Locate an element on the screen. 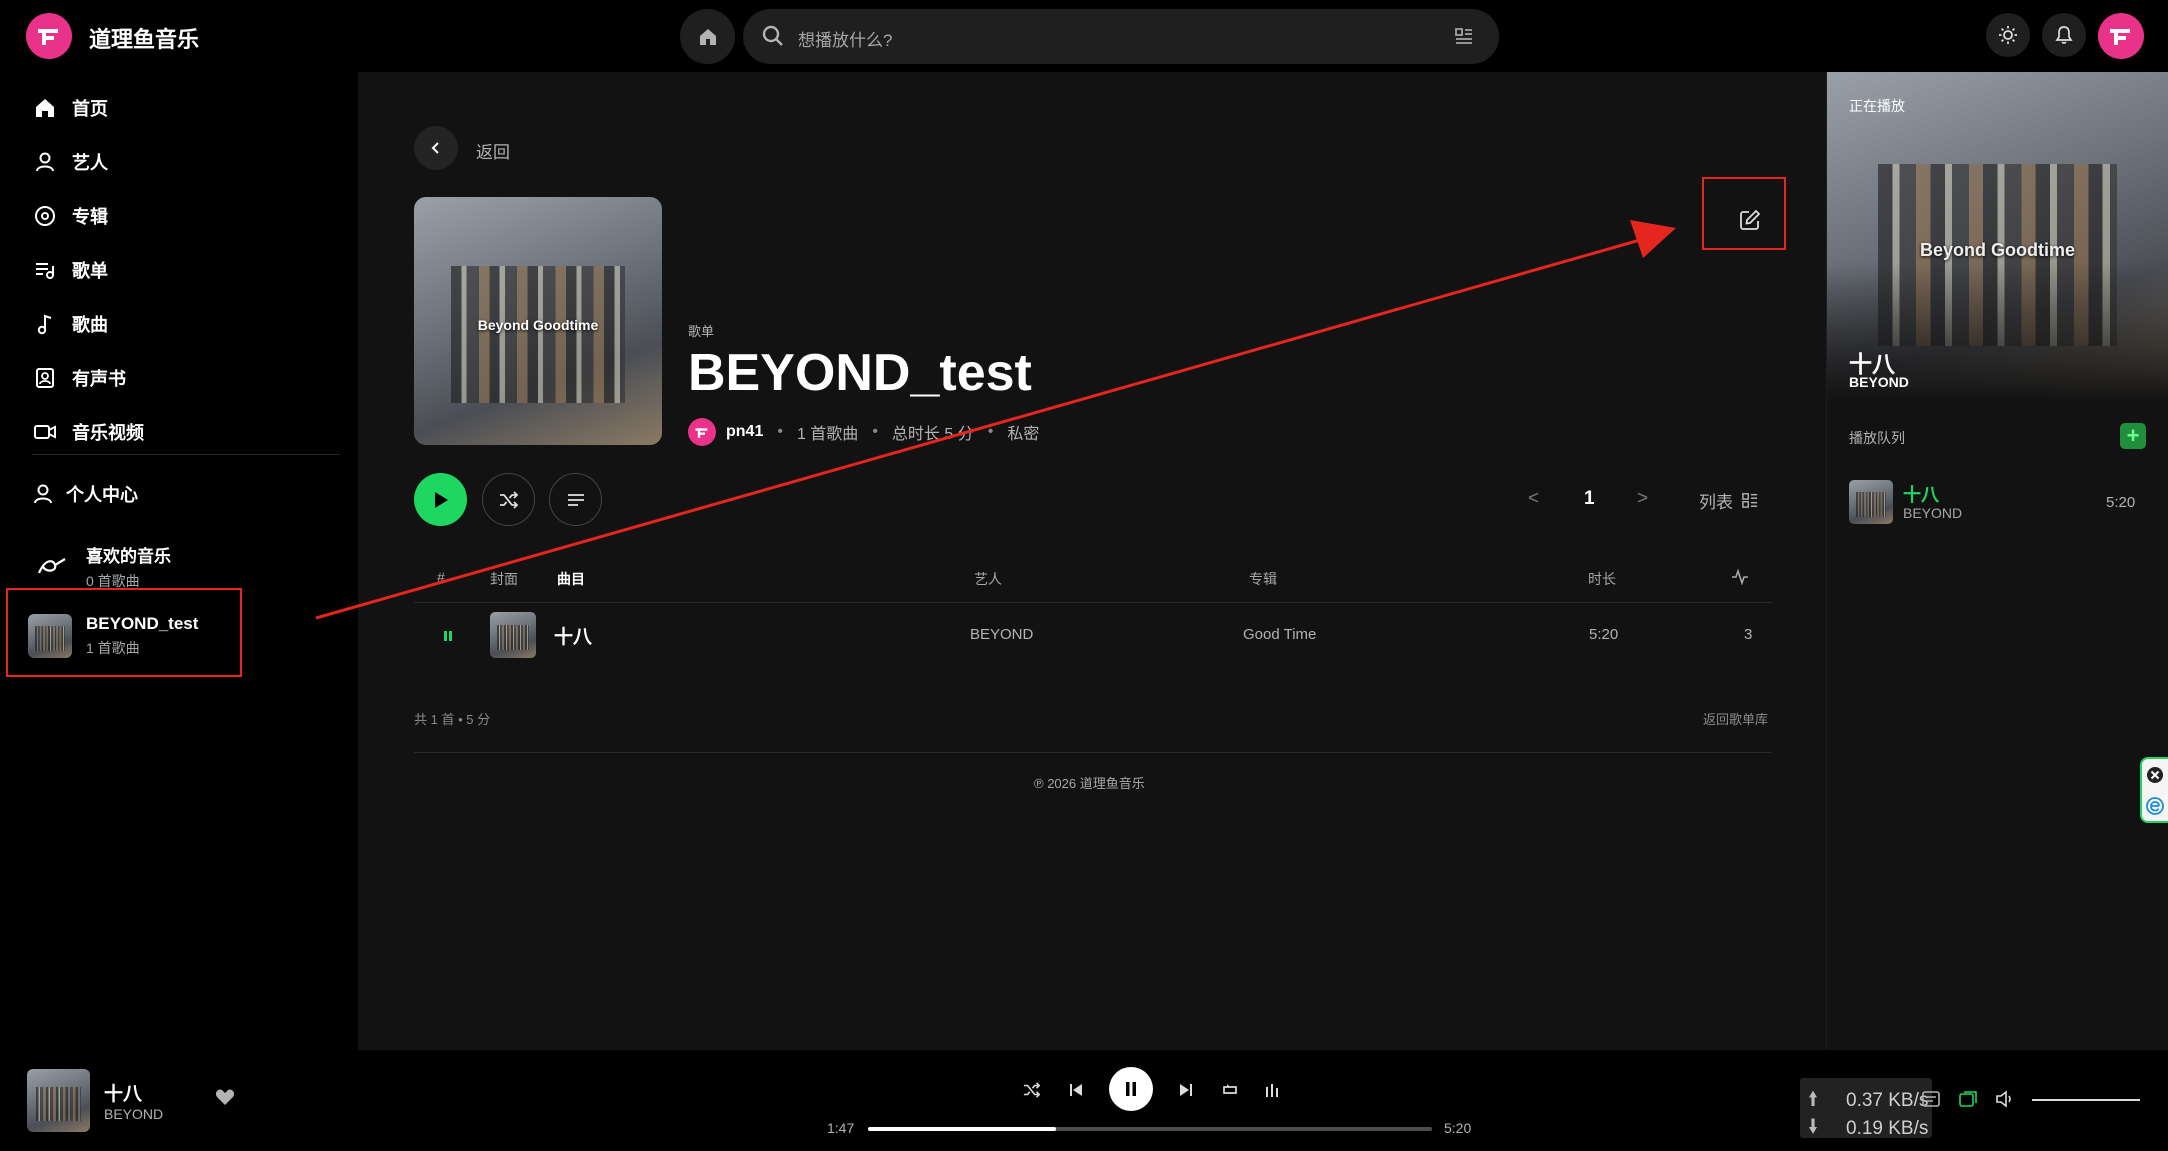  now-playing-label: 正在播放 is located at coordinates (1877, 106).